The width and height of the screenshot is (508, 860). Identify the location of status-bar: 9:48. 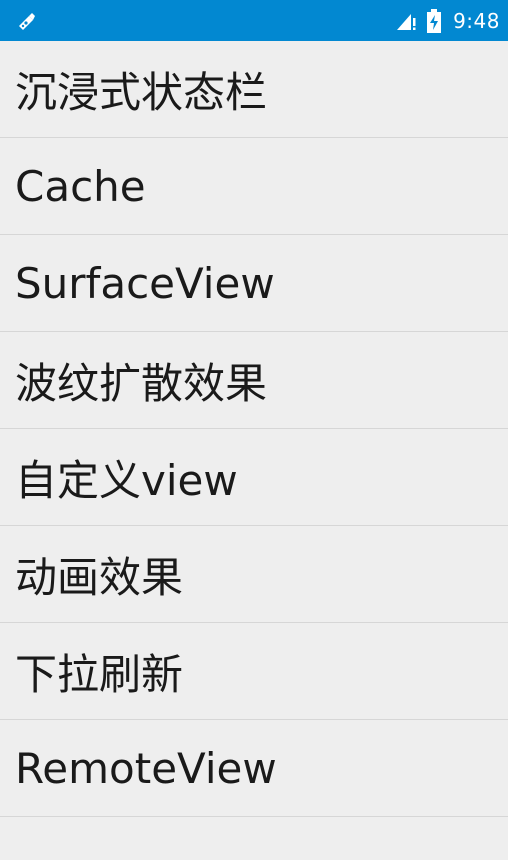
(254, 20).